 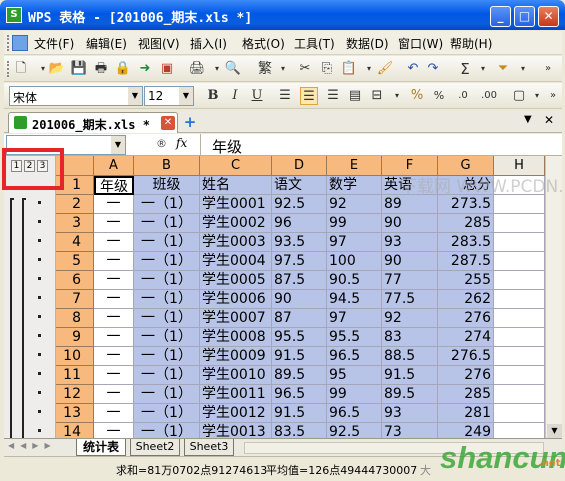 I want to click on row-header: 13, so click(x=75, y=413).